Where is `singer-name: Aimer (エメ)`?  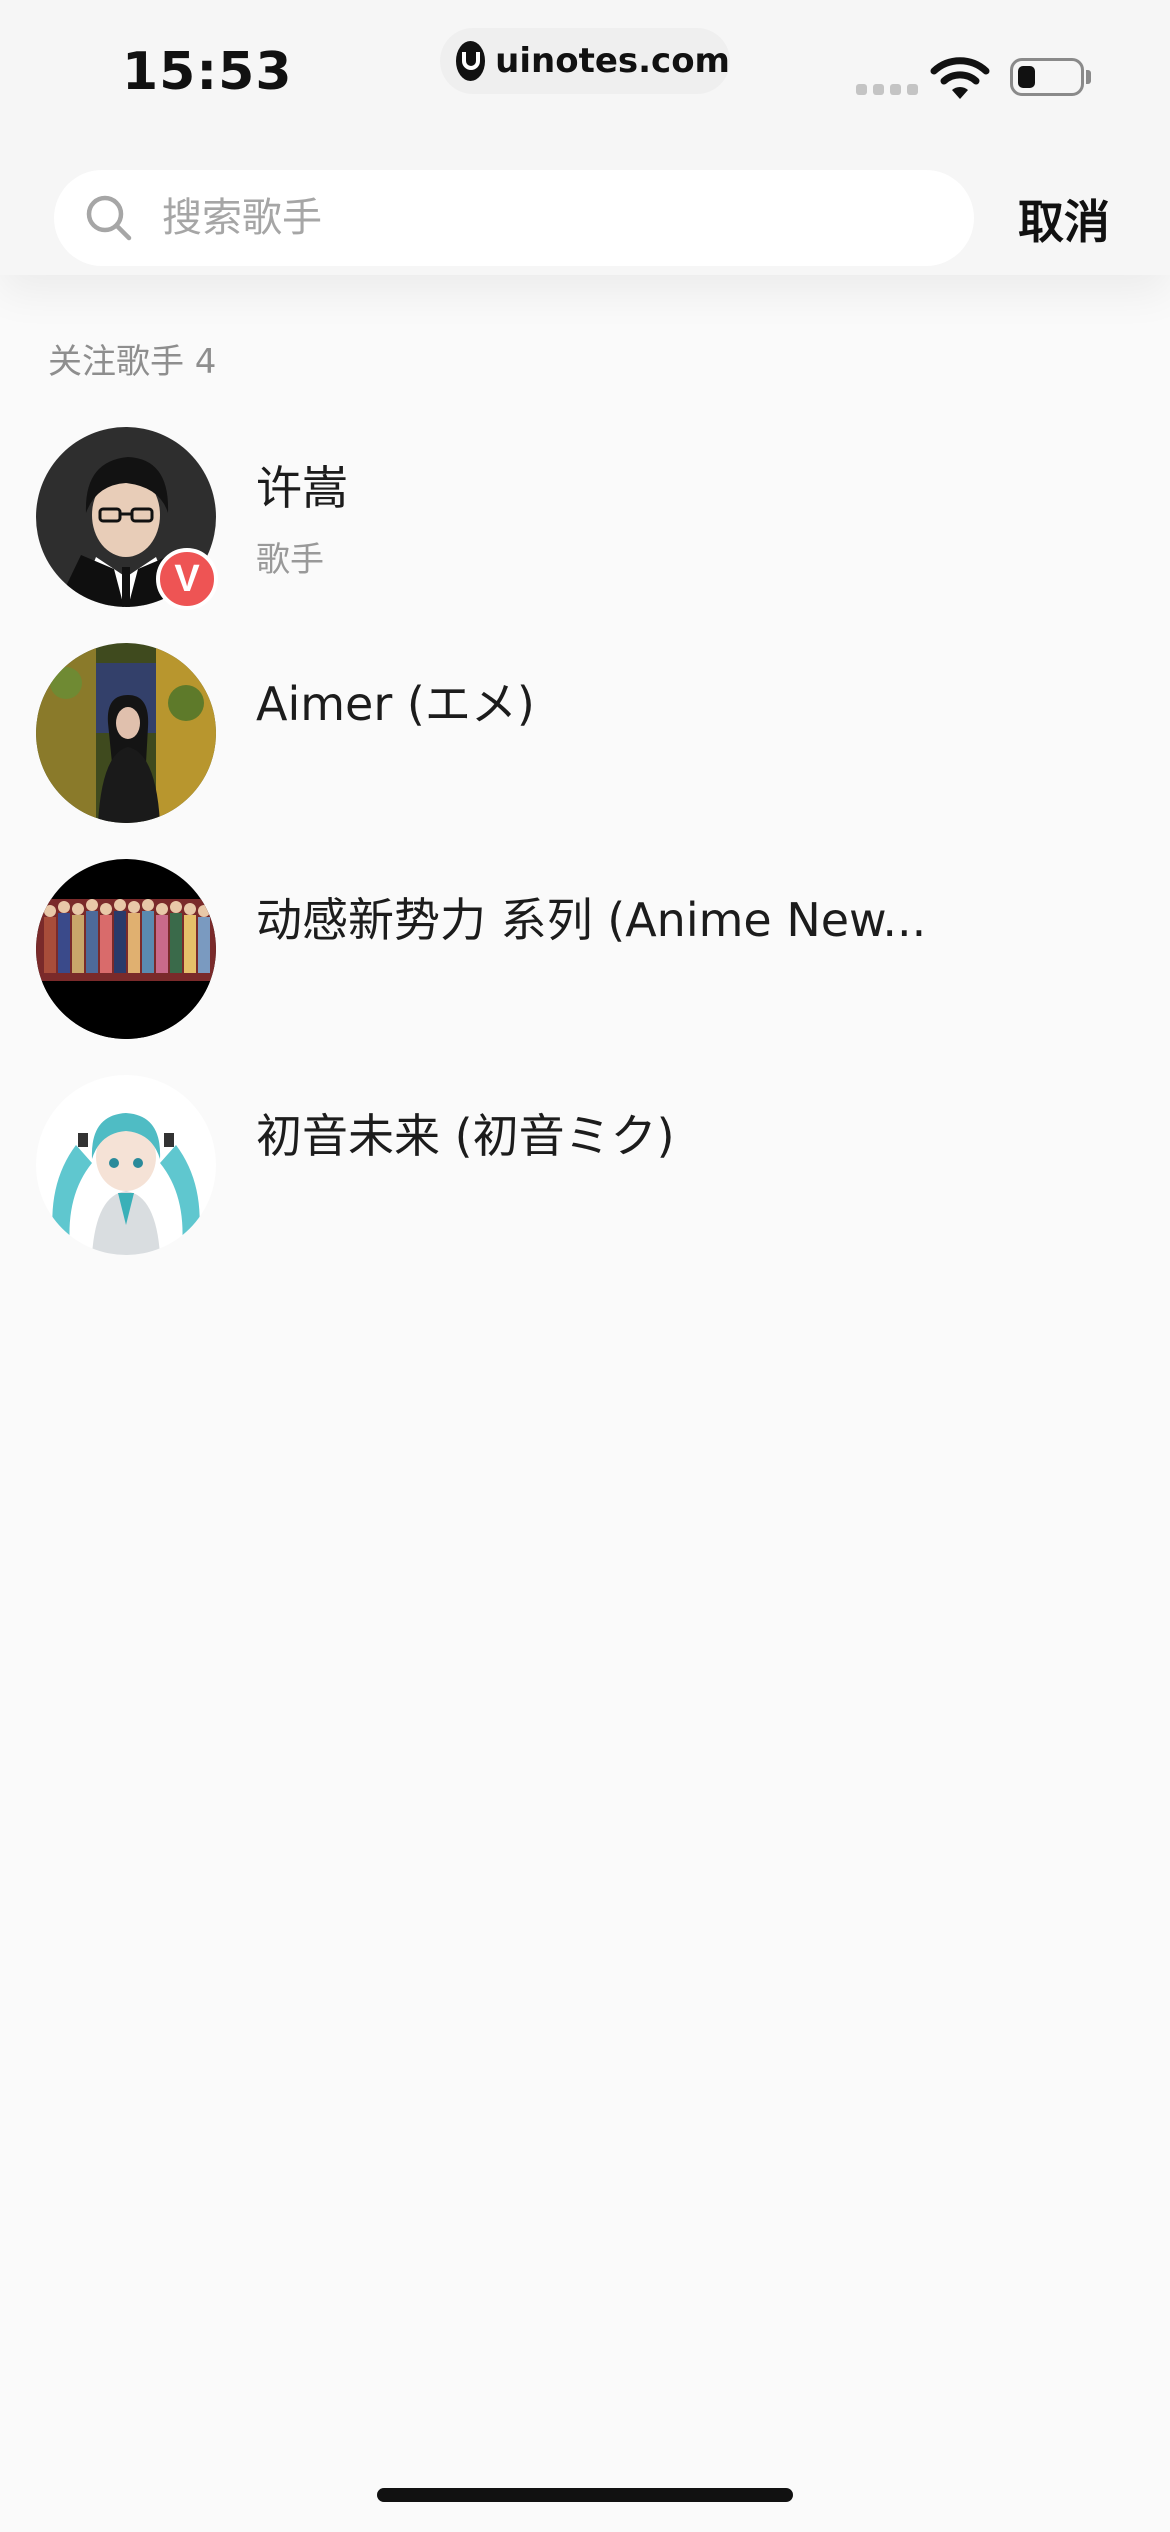
singer-name: Aimer (エメ) is located at coordinates (395, 704).